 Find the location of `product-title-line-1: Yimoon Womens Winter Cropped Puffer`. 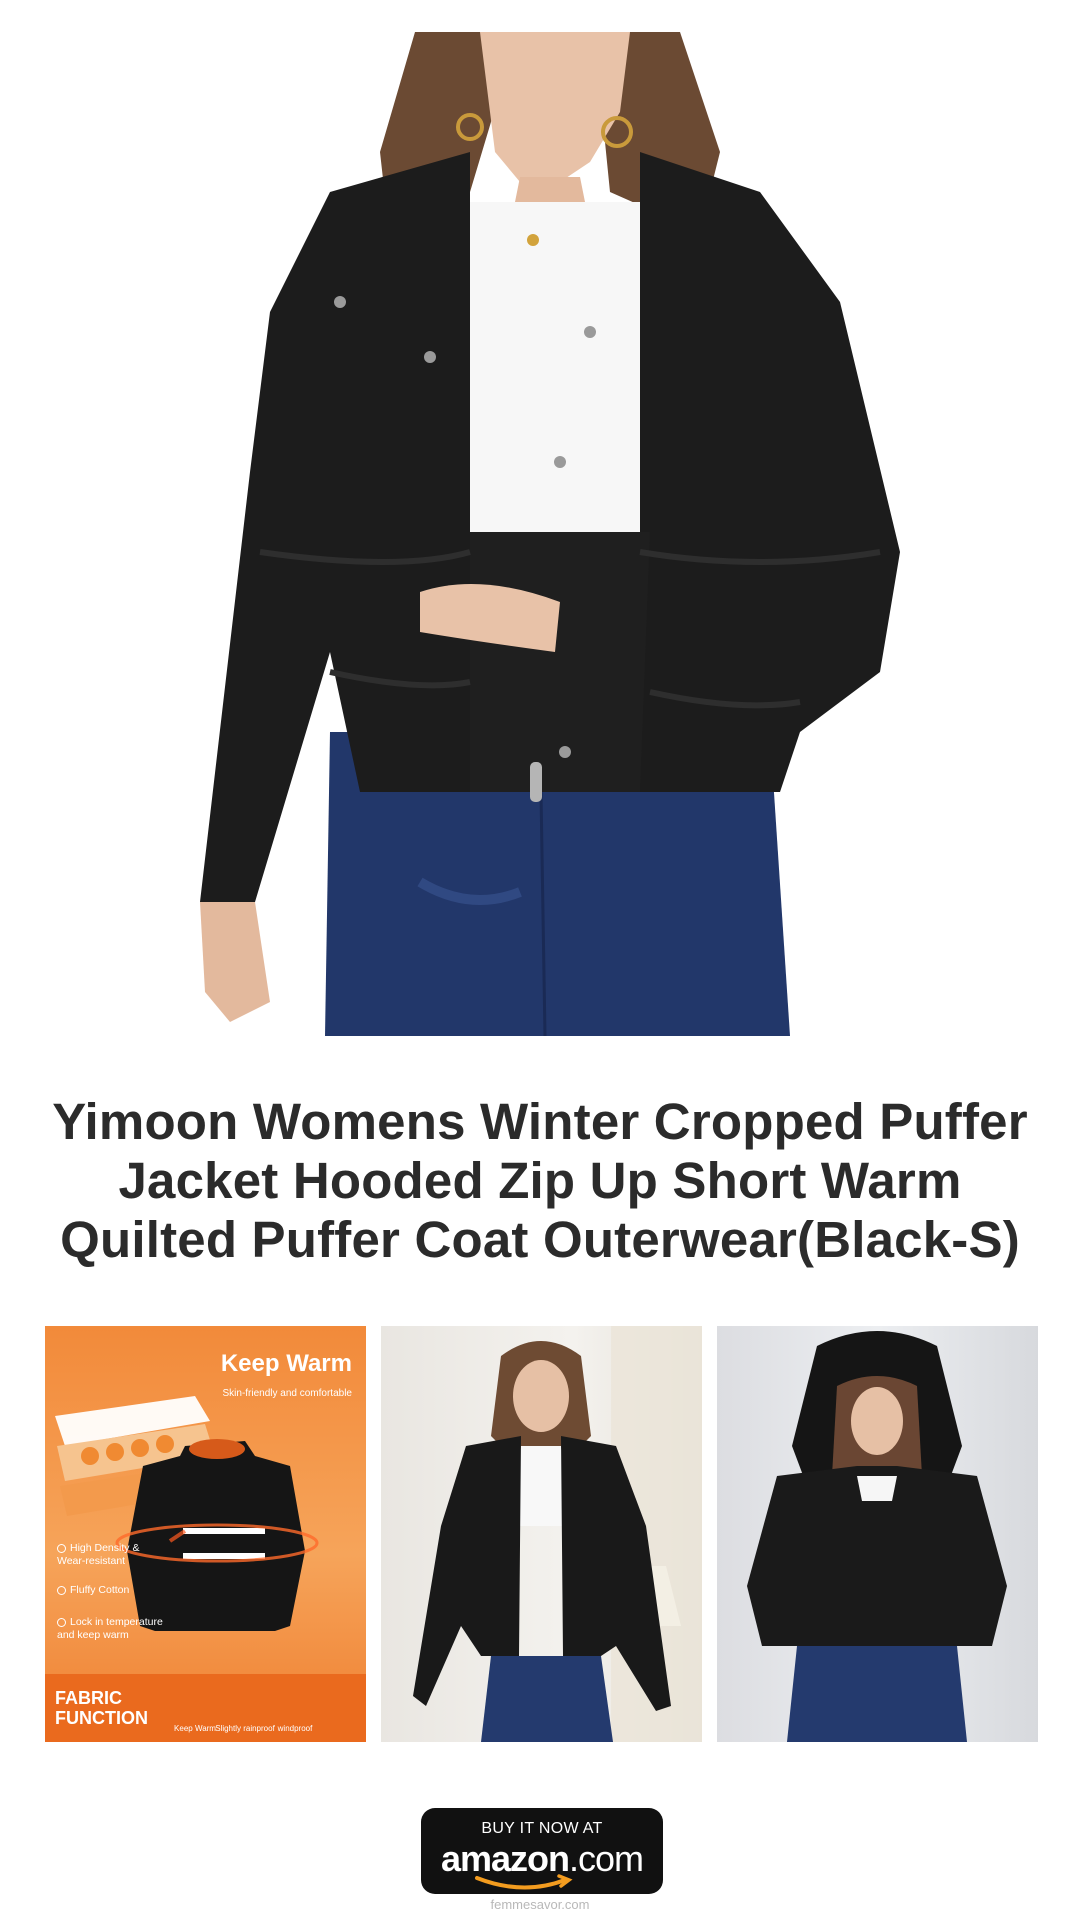

product-title-line-1: Yimoon Womens Winter Cropped Puffer is located at coordinates (540, 1121).